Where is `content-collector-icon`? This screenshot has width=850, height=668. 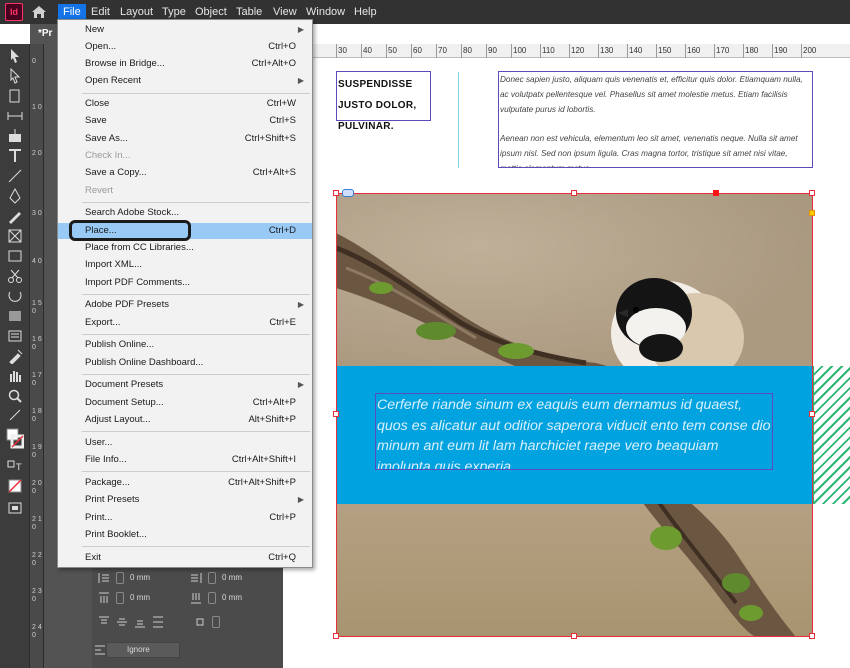
content-collector-icon is located at coordinates (15, 136).